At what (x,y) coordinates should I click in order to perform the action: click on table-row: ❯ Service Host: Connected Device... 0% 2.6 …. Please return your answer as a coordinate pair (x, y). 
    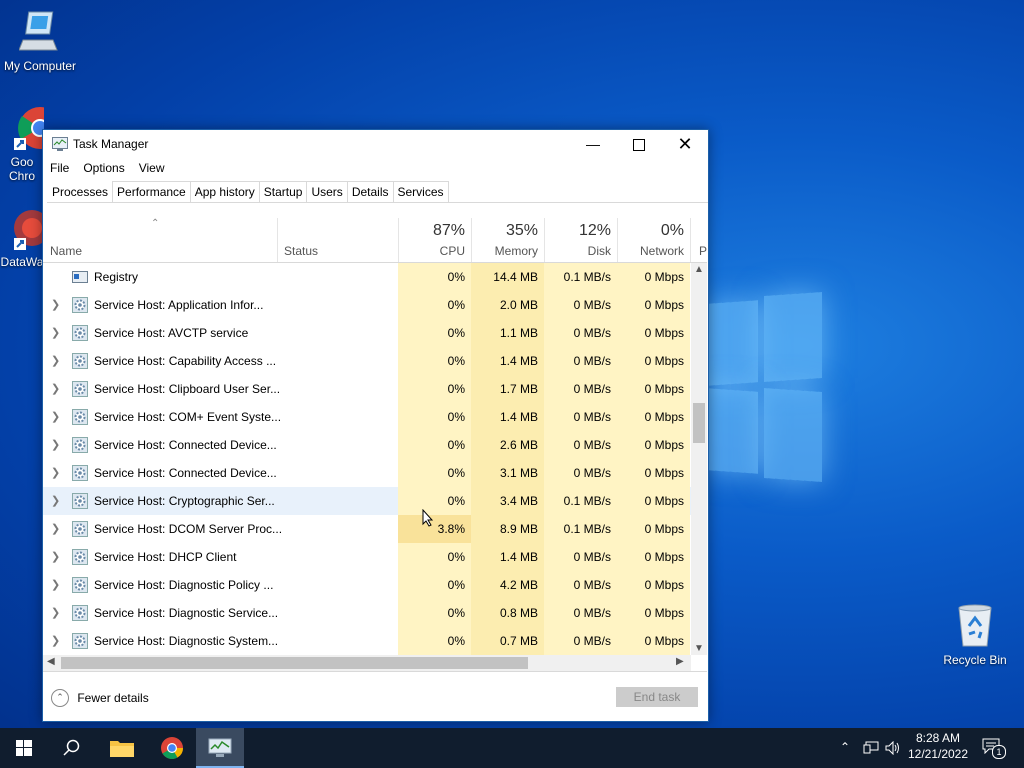
    Looking at the image, I should click on (375, 445).